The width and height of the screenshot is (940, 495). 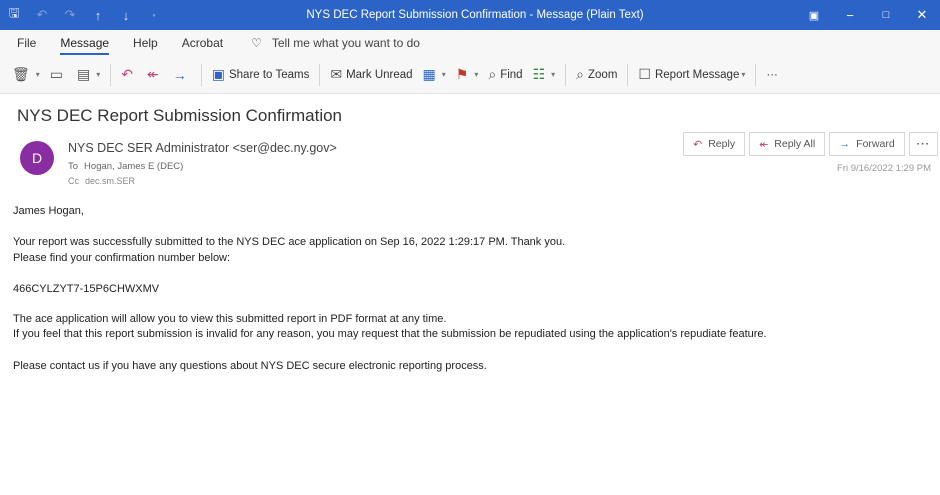 I want to click on magnifier-icon: ⌕, so click(x=580, y=74).